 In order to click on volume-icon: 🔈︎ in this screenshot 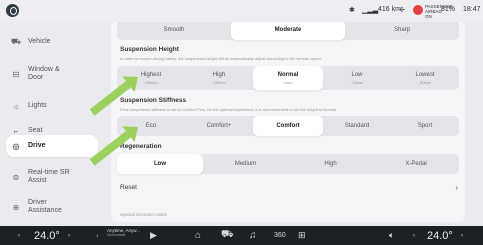, I will do `click(391, 235)`.